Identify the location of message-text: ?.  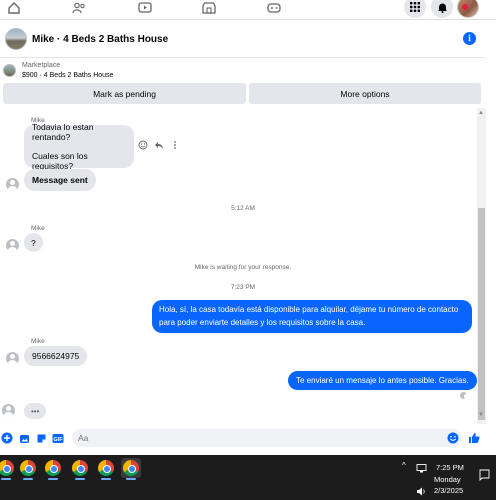
(33, 242).